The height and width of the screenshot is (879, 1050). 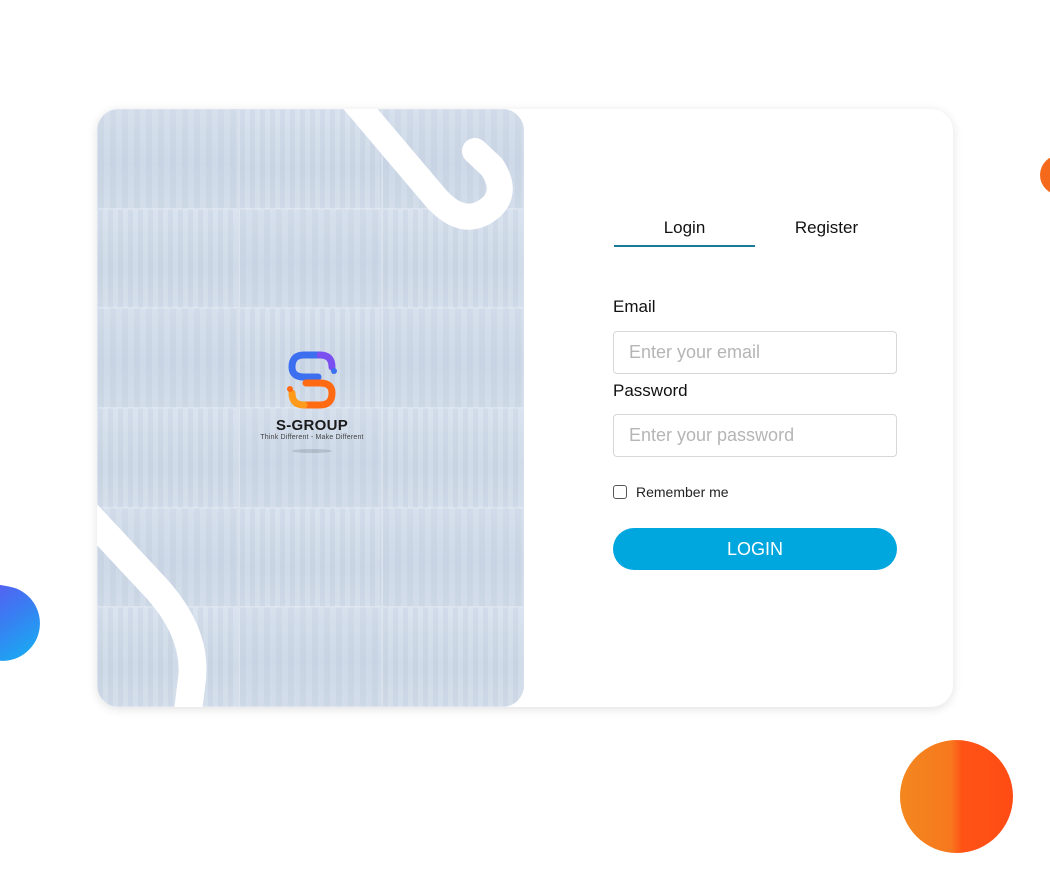 I want to click on tab-login: Login, so click(x=684, y=232).